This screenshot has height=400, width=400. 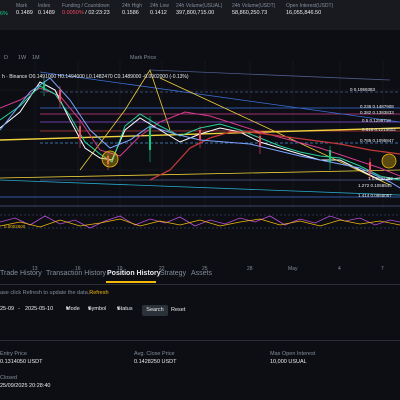 I want to click on stat-24h-high-value: 0.1586, so click(x=130, y=13).